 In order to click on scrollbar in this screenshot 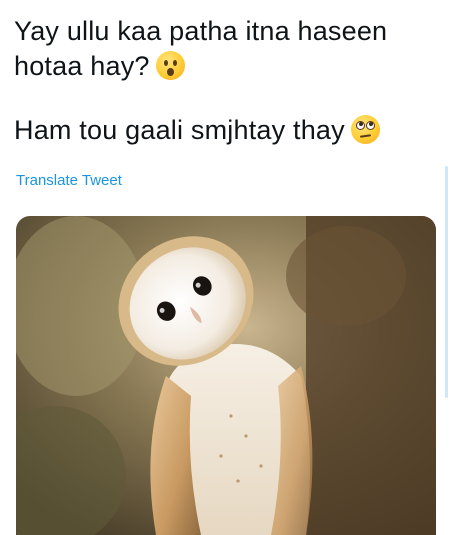, I will do `click(446, 282)`.